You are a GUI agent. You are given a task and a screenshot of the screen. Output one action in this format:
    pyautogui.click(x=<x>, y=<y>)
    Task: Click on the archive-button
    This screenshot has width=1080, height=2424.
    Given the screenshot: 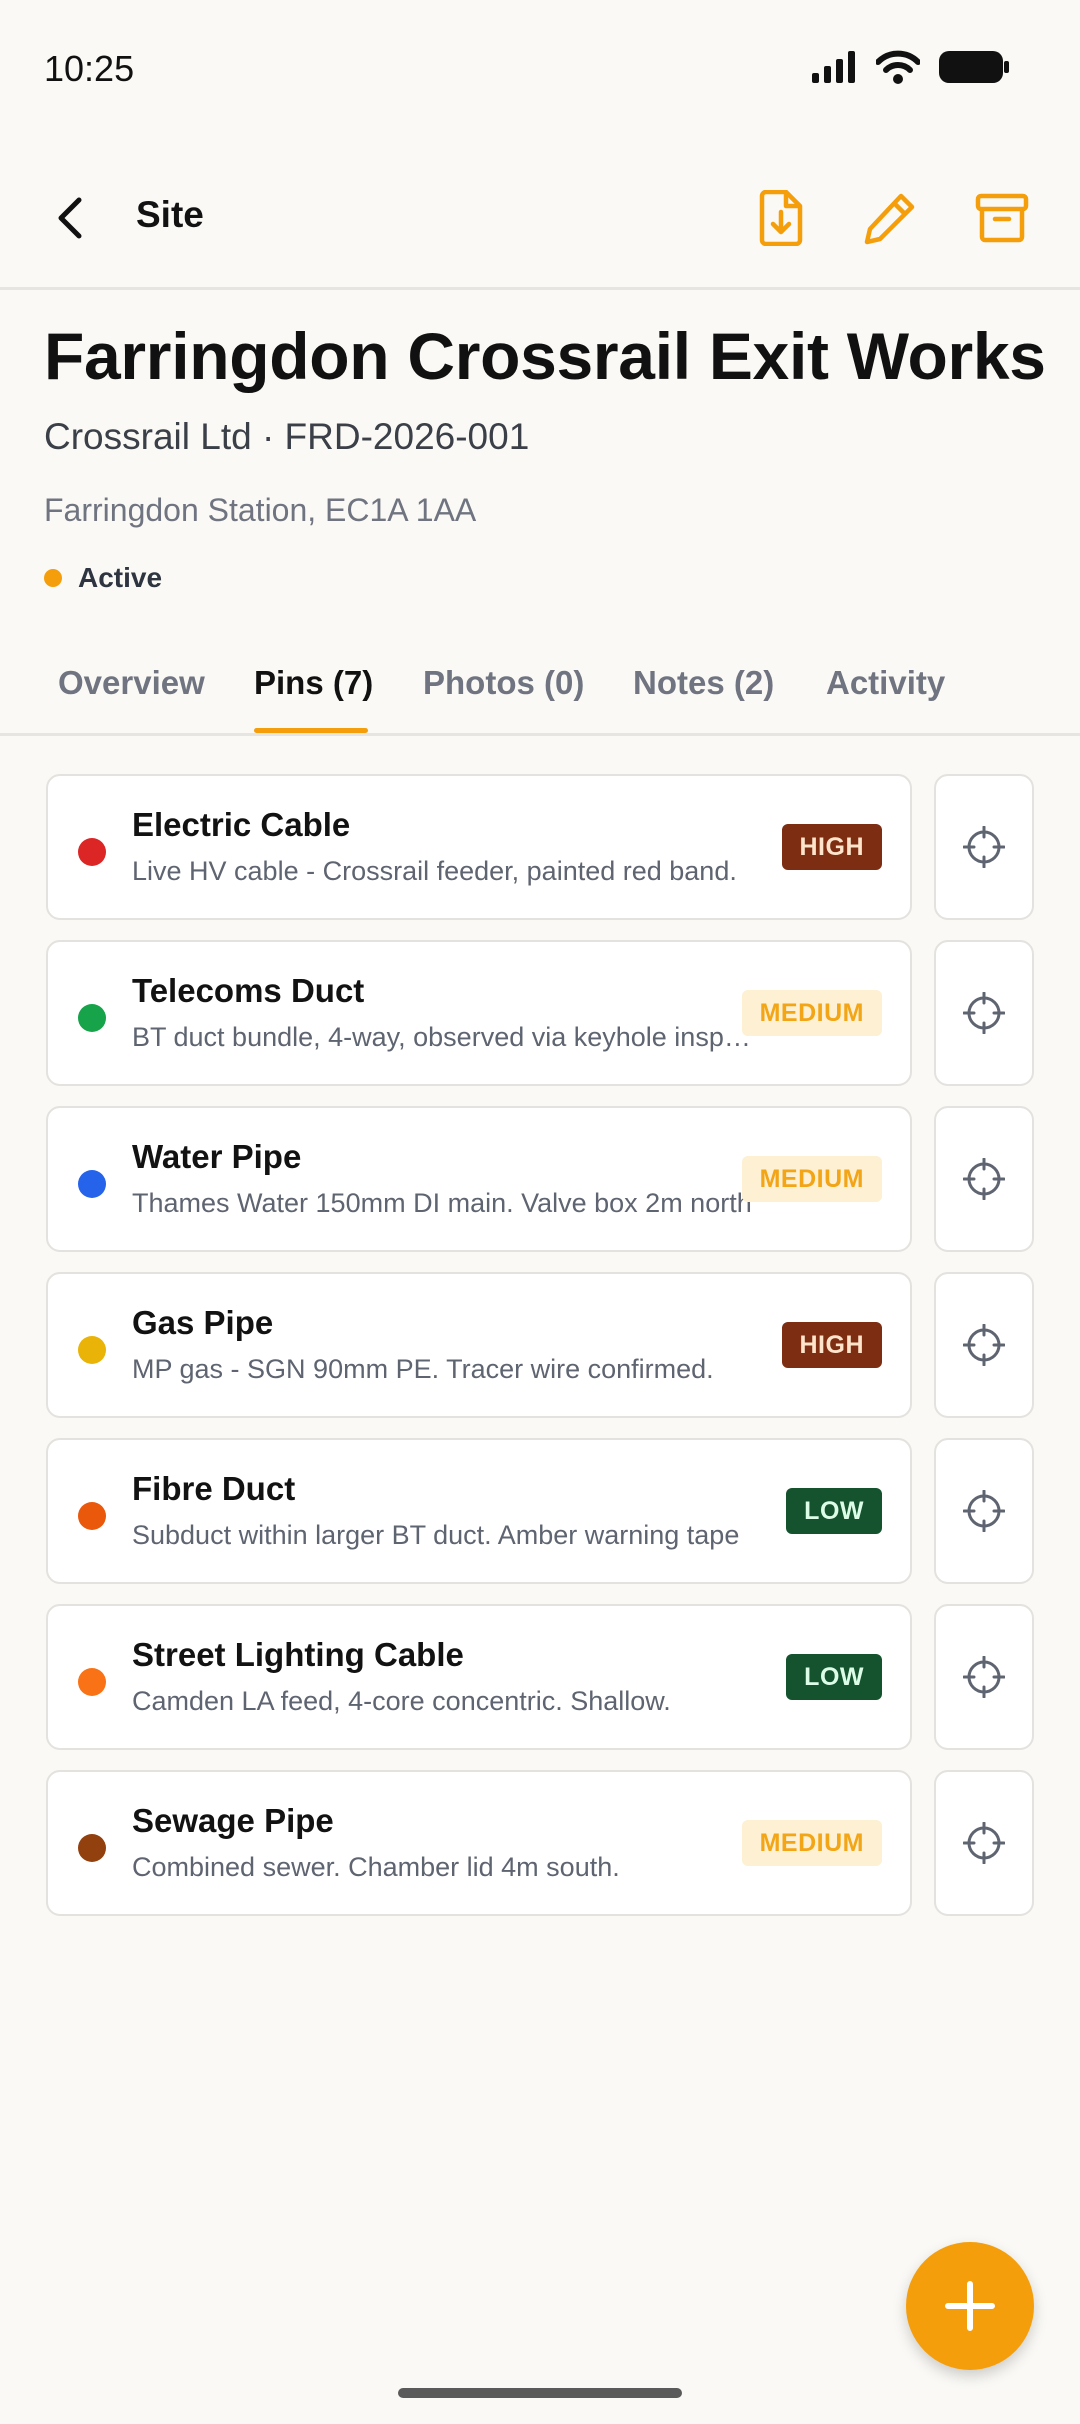 What is the action you would take?
    pyautogui.click(x=1002, y=218)
    